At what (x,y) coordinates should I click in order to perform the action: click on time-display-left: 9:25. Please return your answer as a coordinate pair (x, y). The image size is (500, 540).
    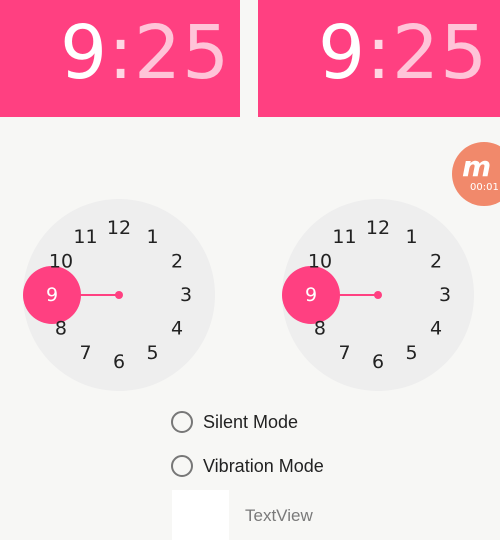
    Looking at the image, I should click on (145, 53).